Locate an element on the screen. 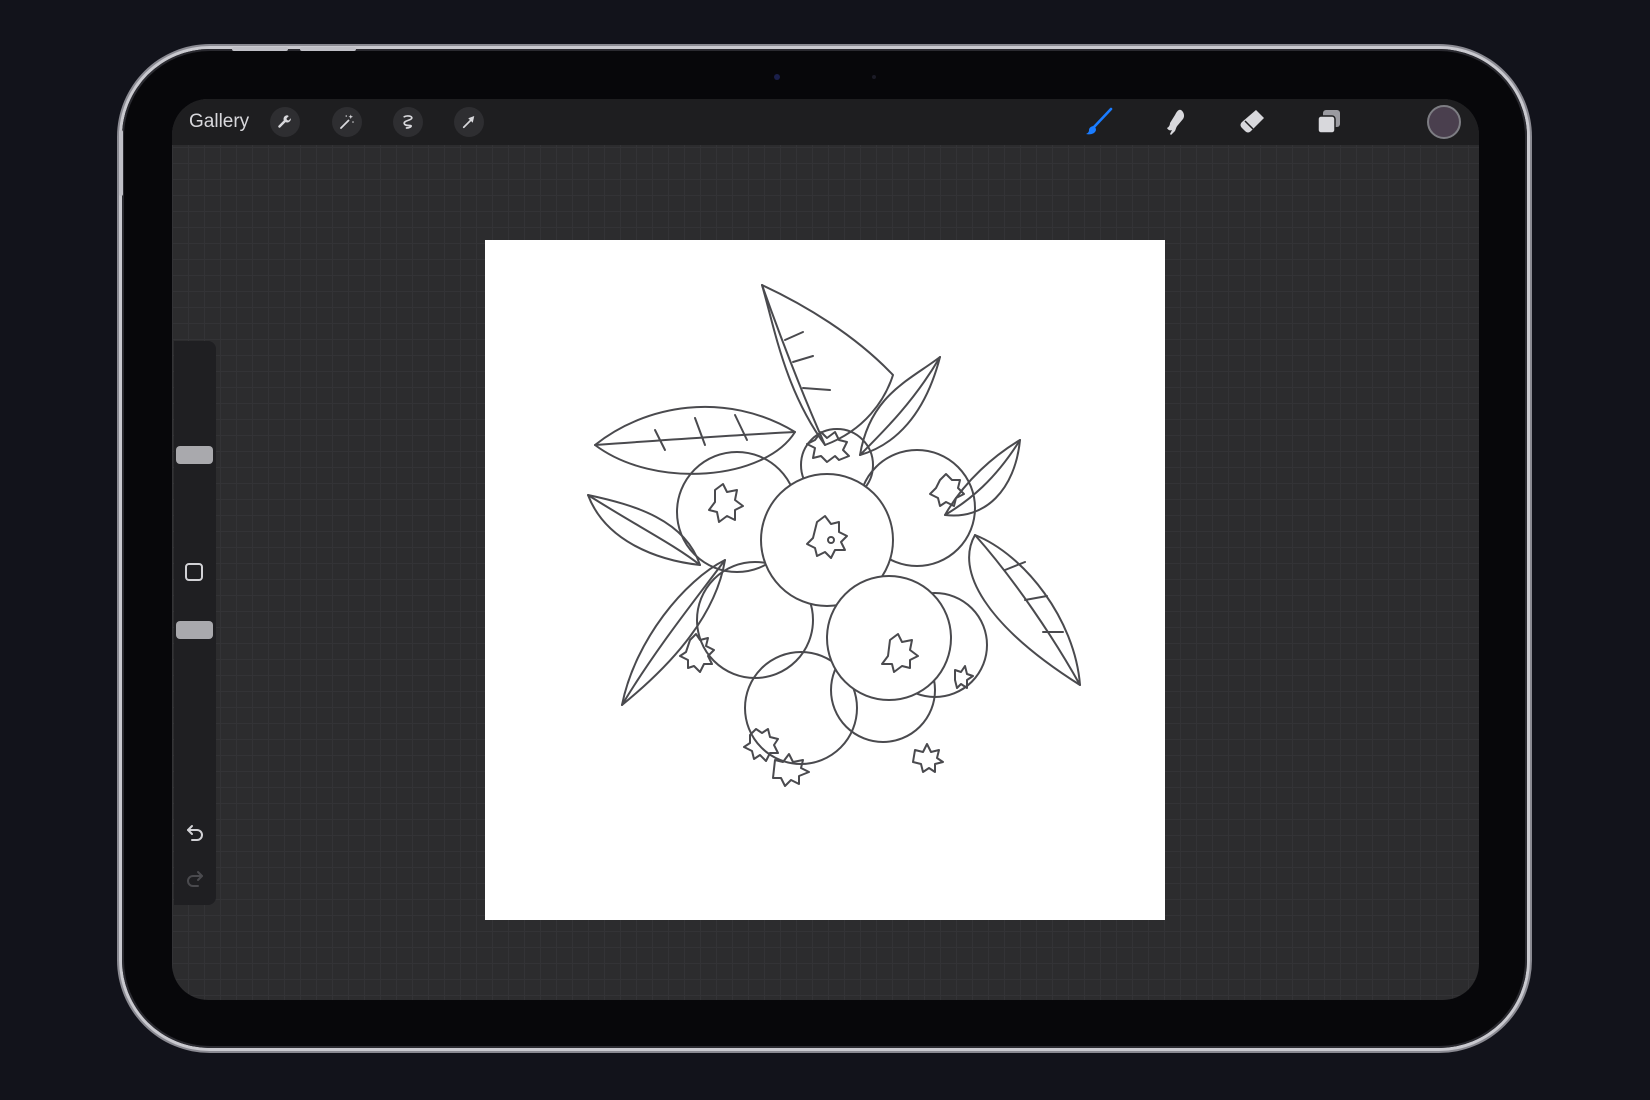  berry-mid-lower is located at coordinates (889, 638).